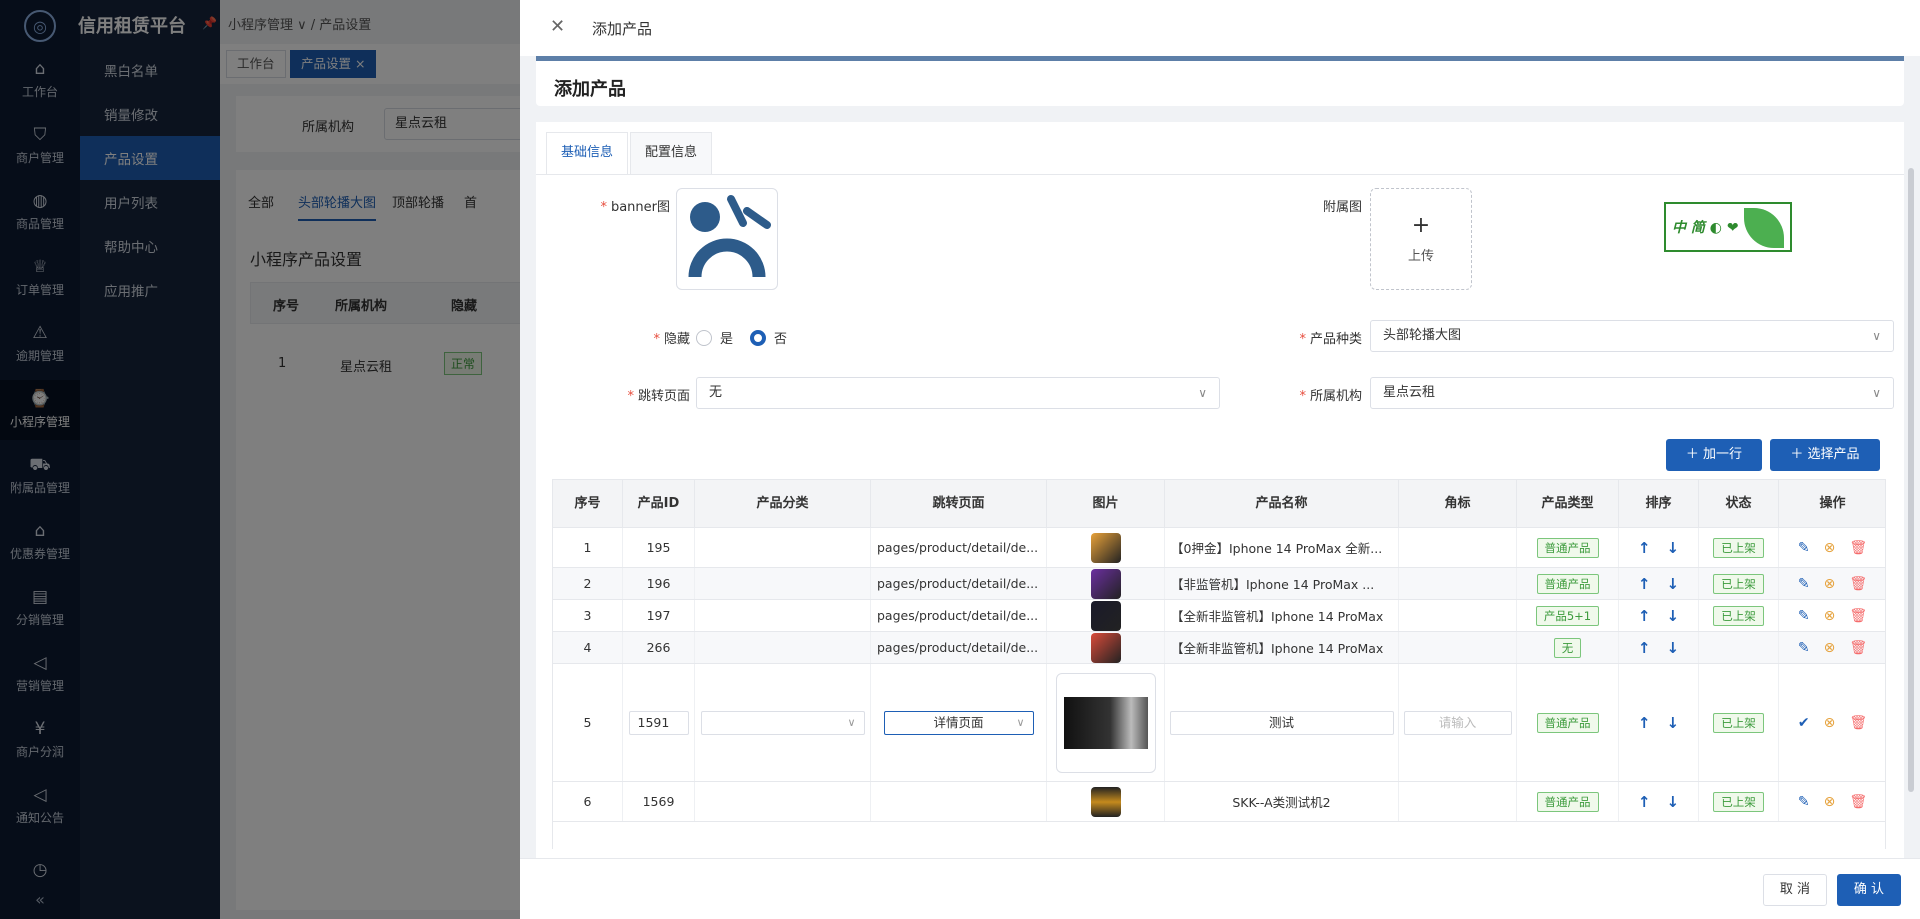 This screenshot has width=1920, height=919. I want to click on drawer-scrollbar, so click(1911, 480).